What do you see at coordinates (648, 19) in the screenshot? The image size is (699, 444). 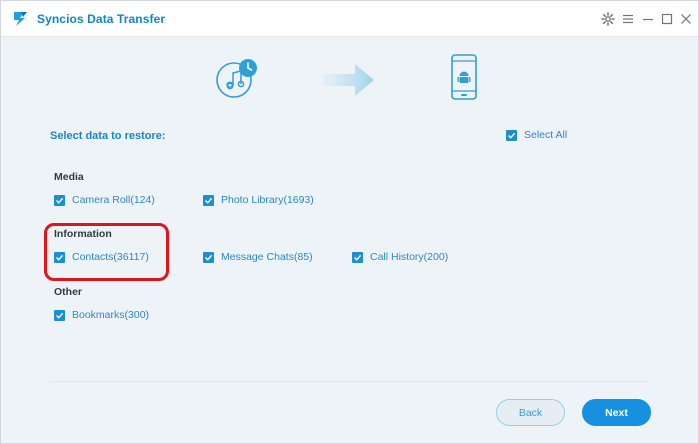 I see `minimize-icon` at bounding box center [648, 19].